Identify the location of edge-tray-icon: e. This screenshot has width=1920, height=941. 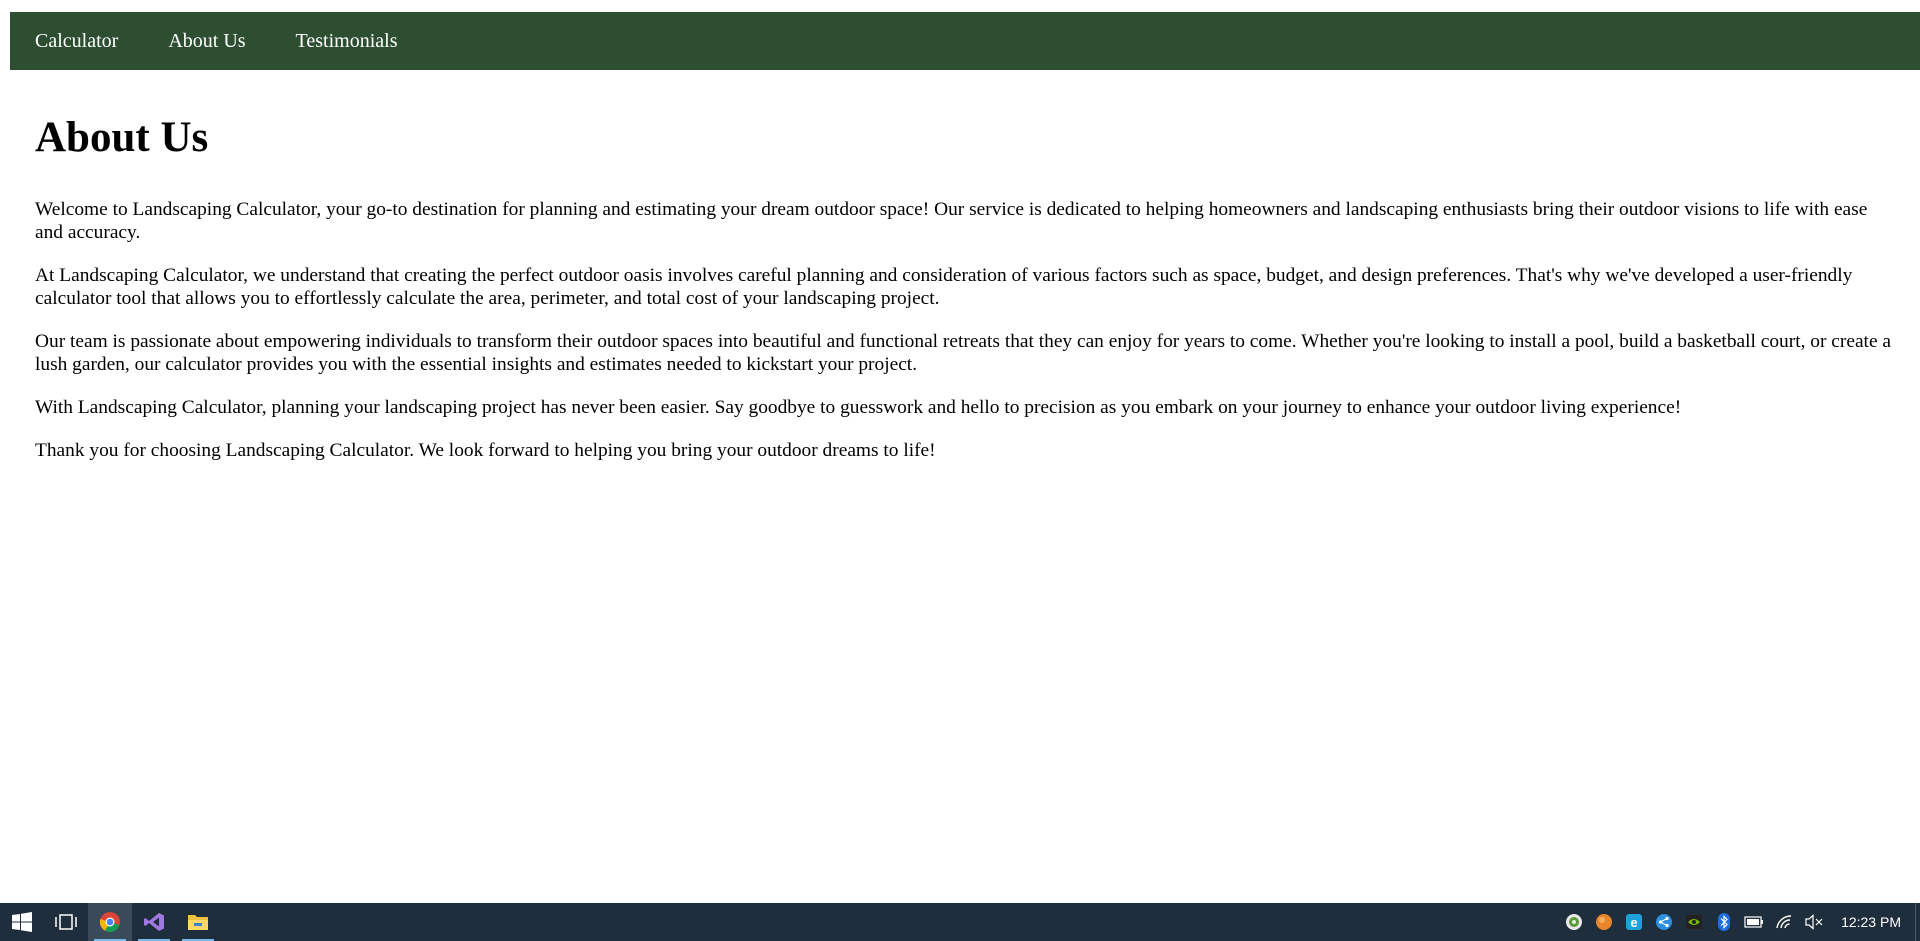
(1634, 922).